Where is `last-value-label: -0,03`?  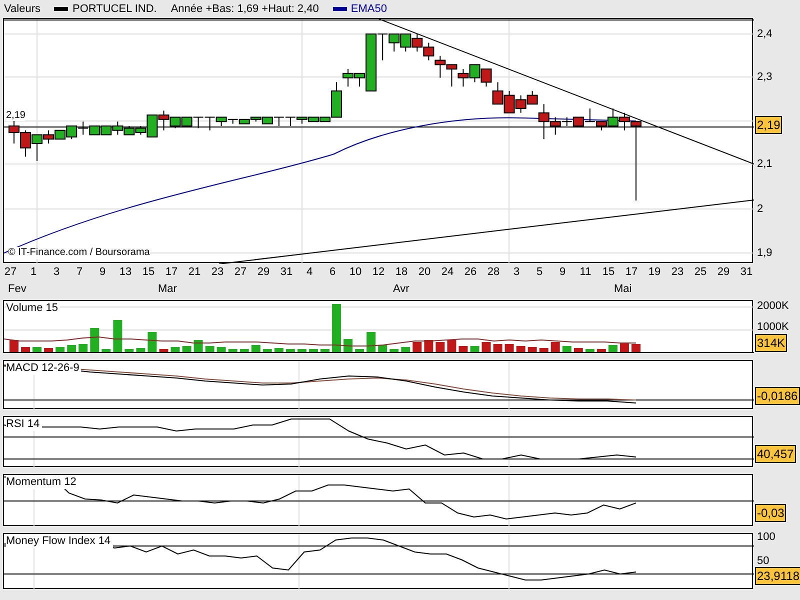
last-value-label: -0,03 is located at coordinates (770, 513).